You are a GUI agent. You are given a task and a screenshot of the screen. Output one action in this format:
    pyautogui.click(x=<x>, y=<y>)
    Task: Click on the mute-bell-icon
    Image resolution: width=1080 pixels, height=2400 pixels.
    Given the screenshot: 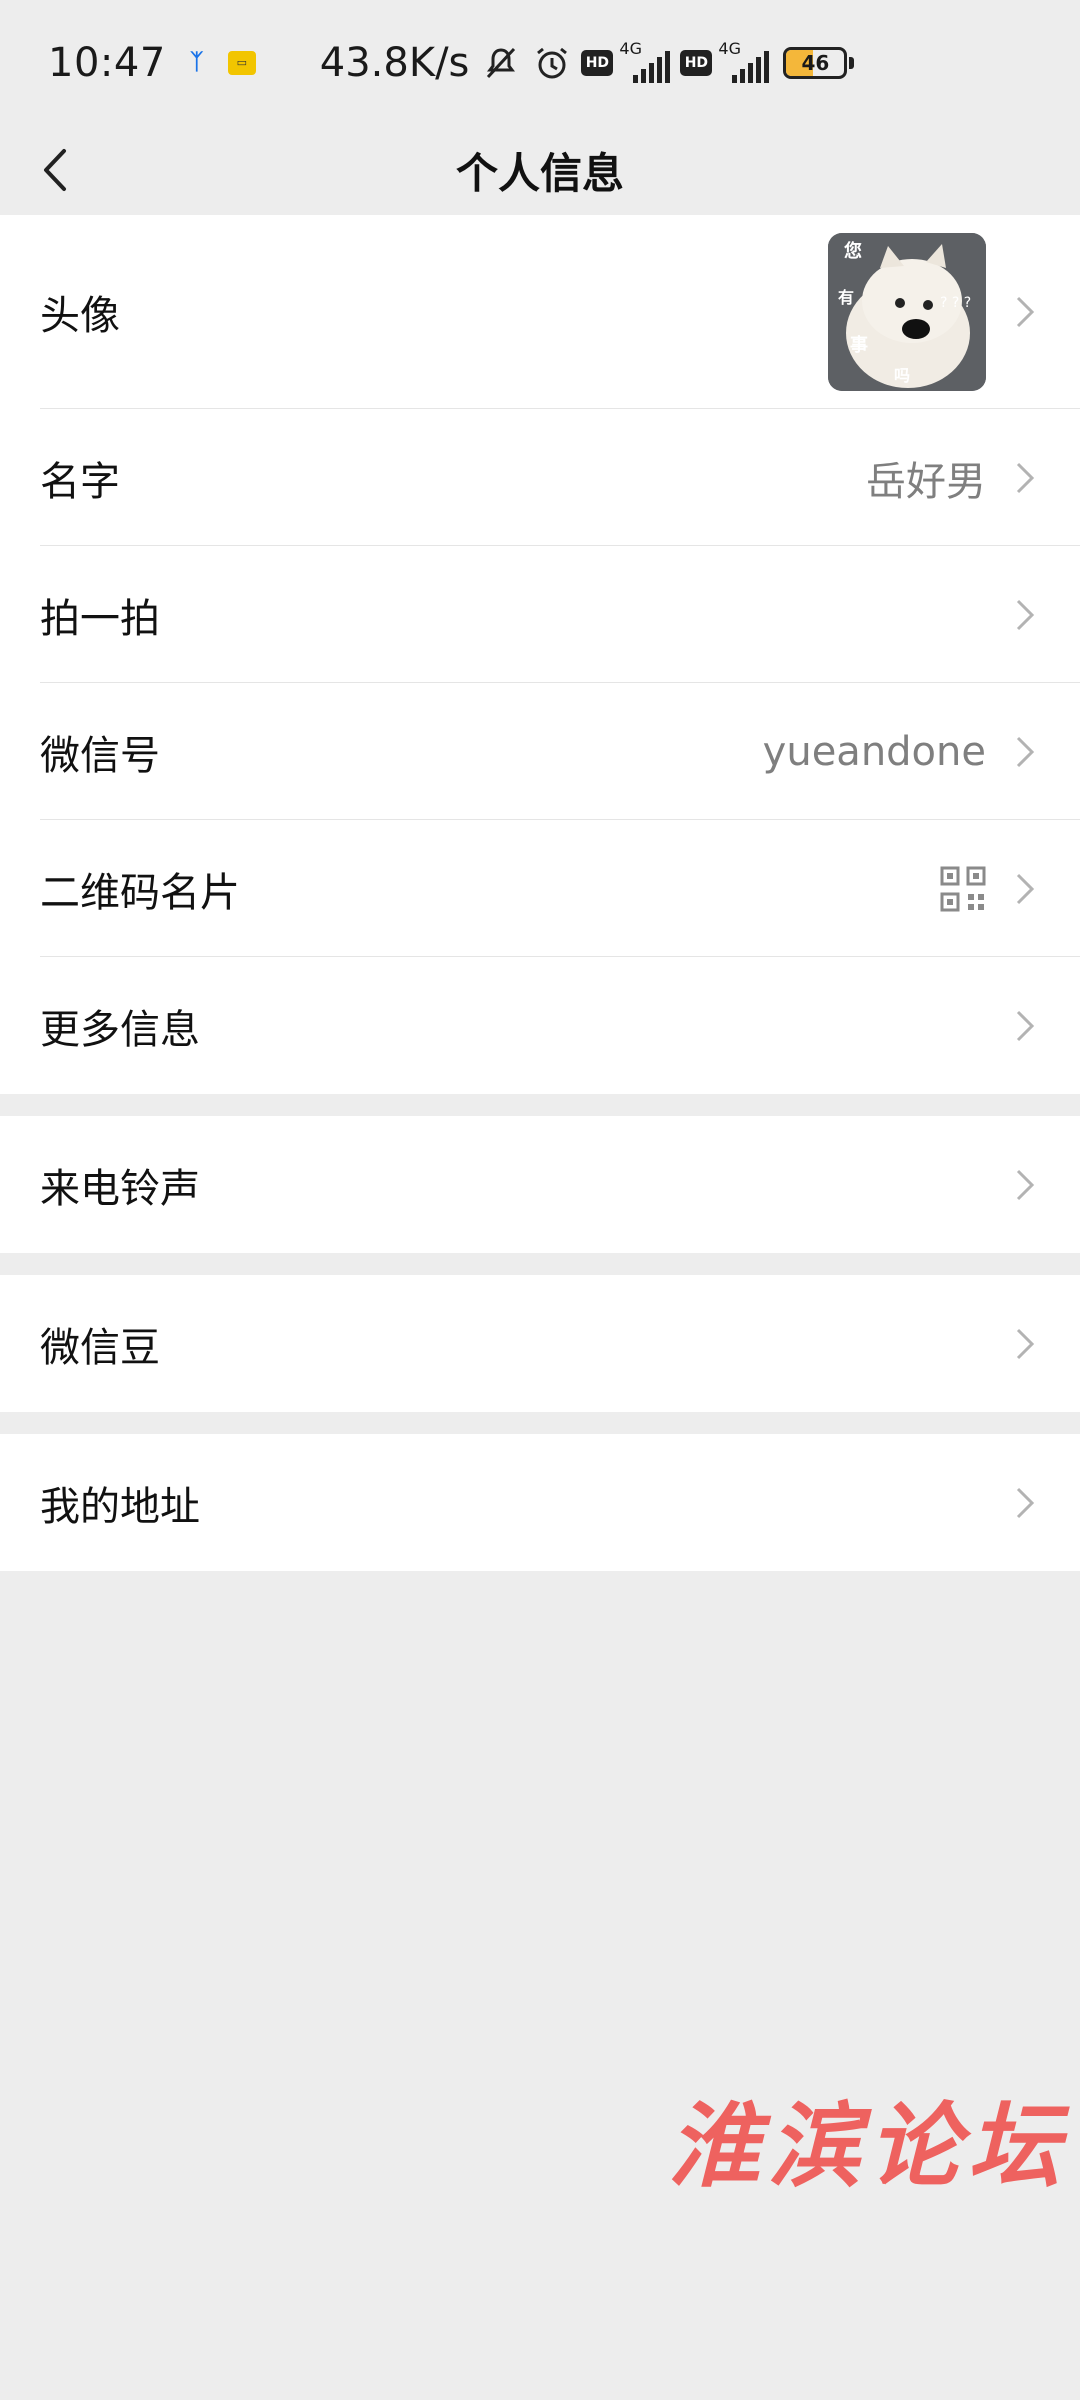 What is the action you would take?
    pyautogui.click(x=501, y=63)
    